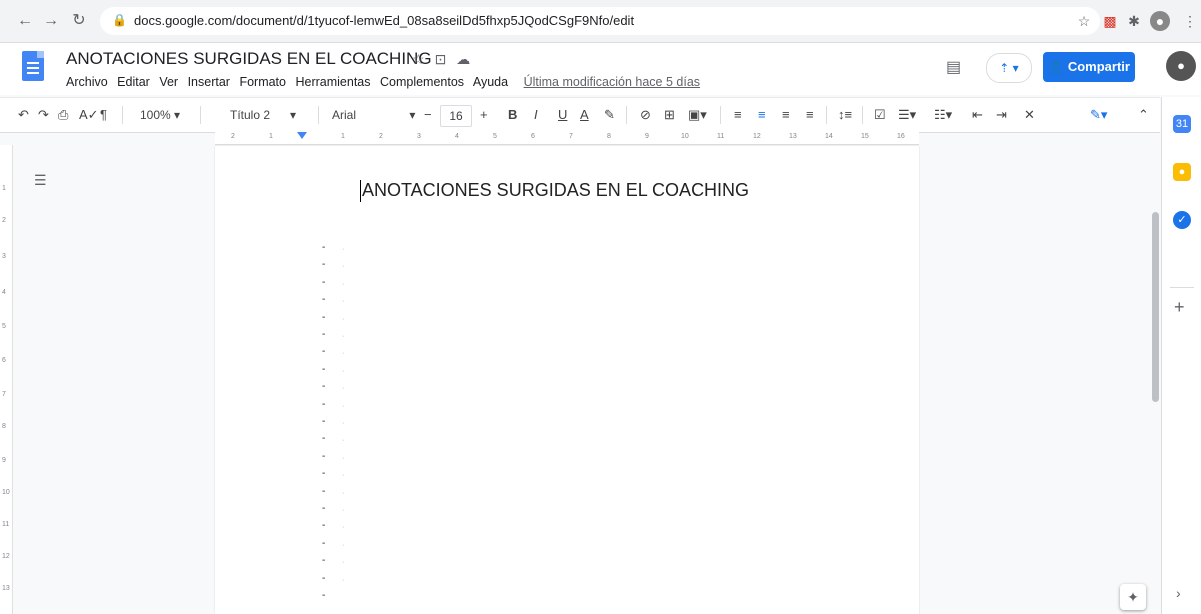  Describe the element at coordinates (584, 115) in the screenshot. I see `text-color-icon: A` at that location.